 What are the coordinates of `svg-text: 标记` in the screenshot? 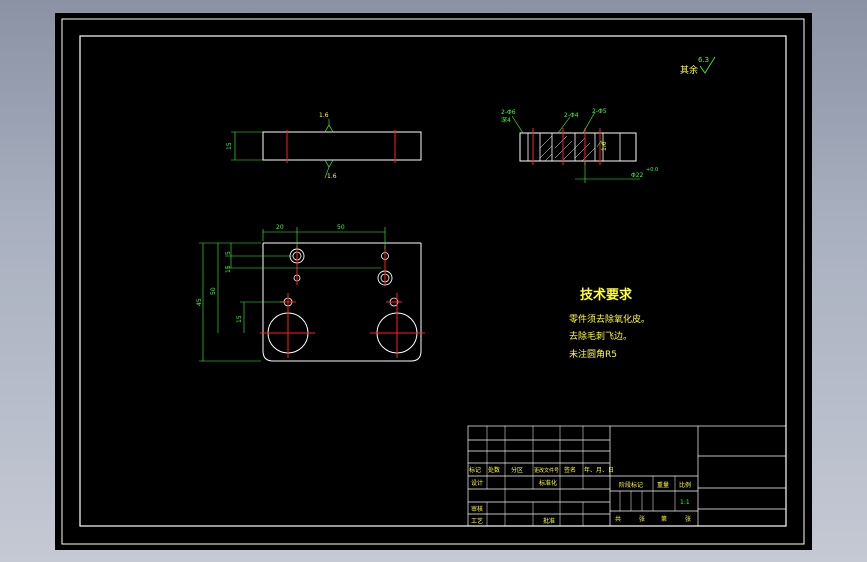 It's located at (475, 470).